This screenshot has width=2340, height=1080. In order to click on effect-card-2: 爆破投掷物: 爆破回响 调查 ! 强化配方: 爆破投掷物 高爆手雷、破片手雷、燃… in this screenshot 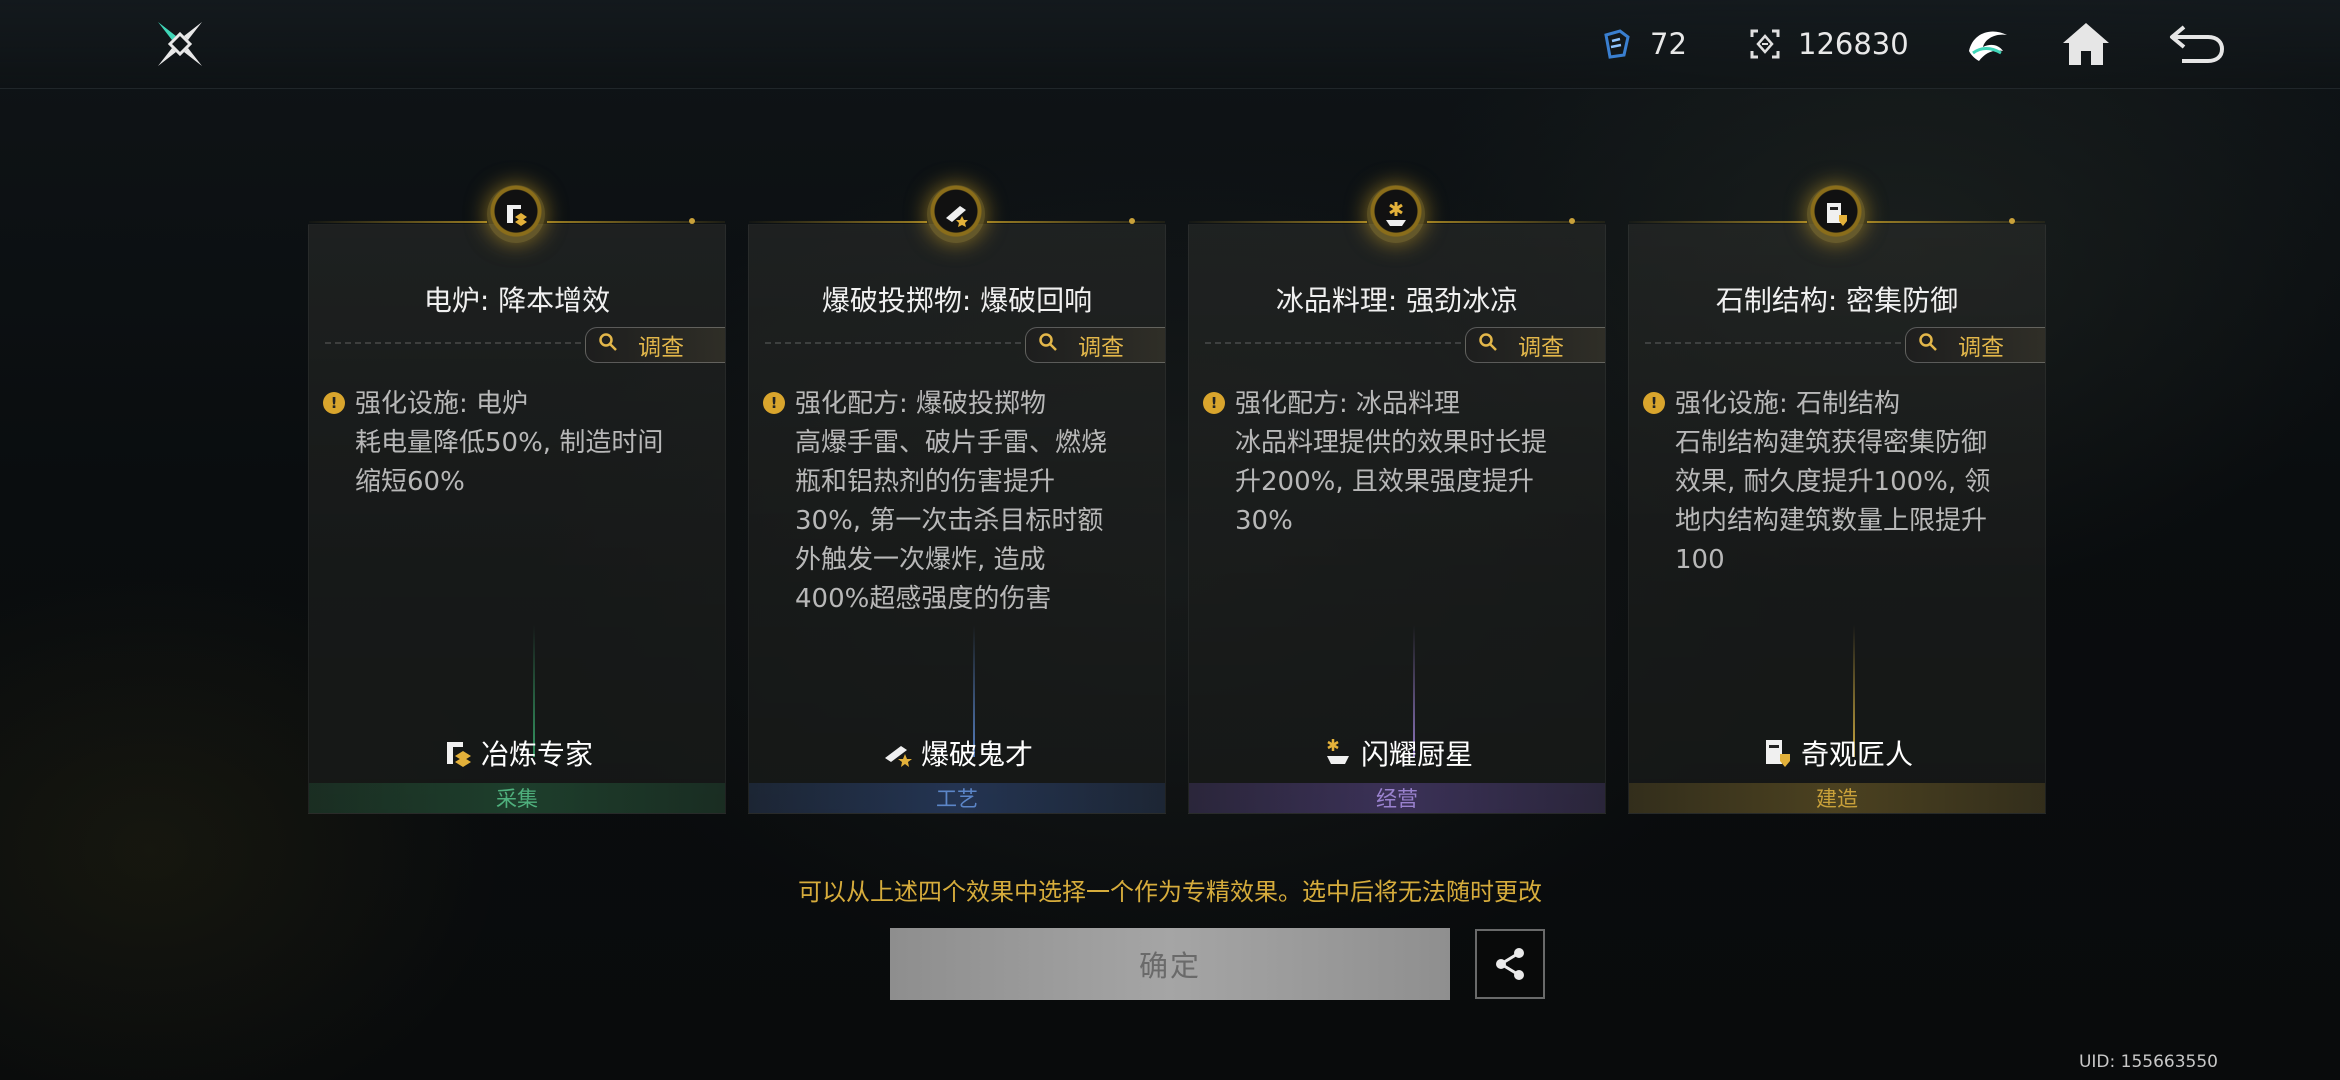, I will do `click(957, 499)`.